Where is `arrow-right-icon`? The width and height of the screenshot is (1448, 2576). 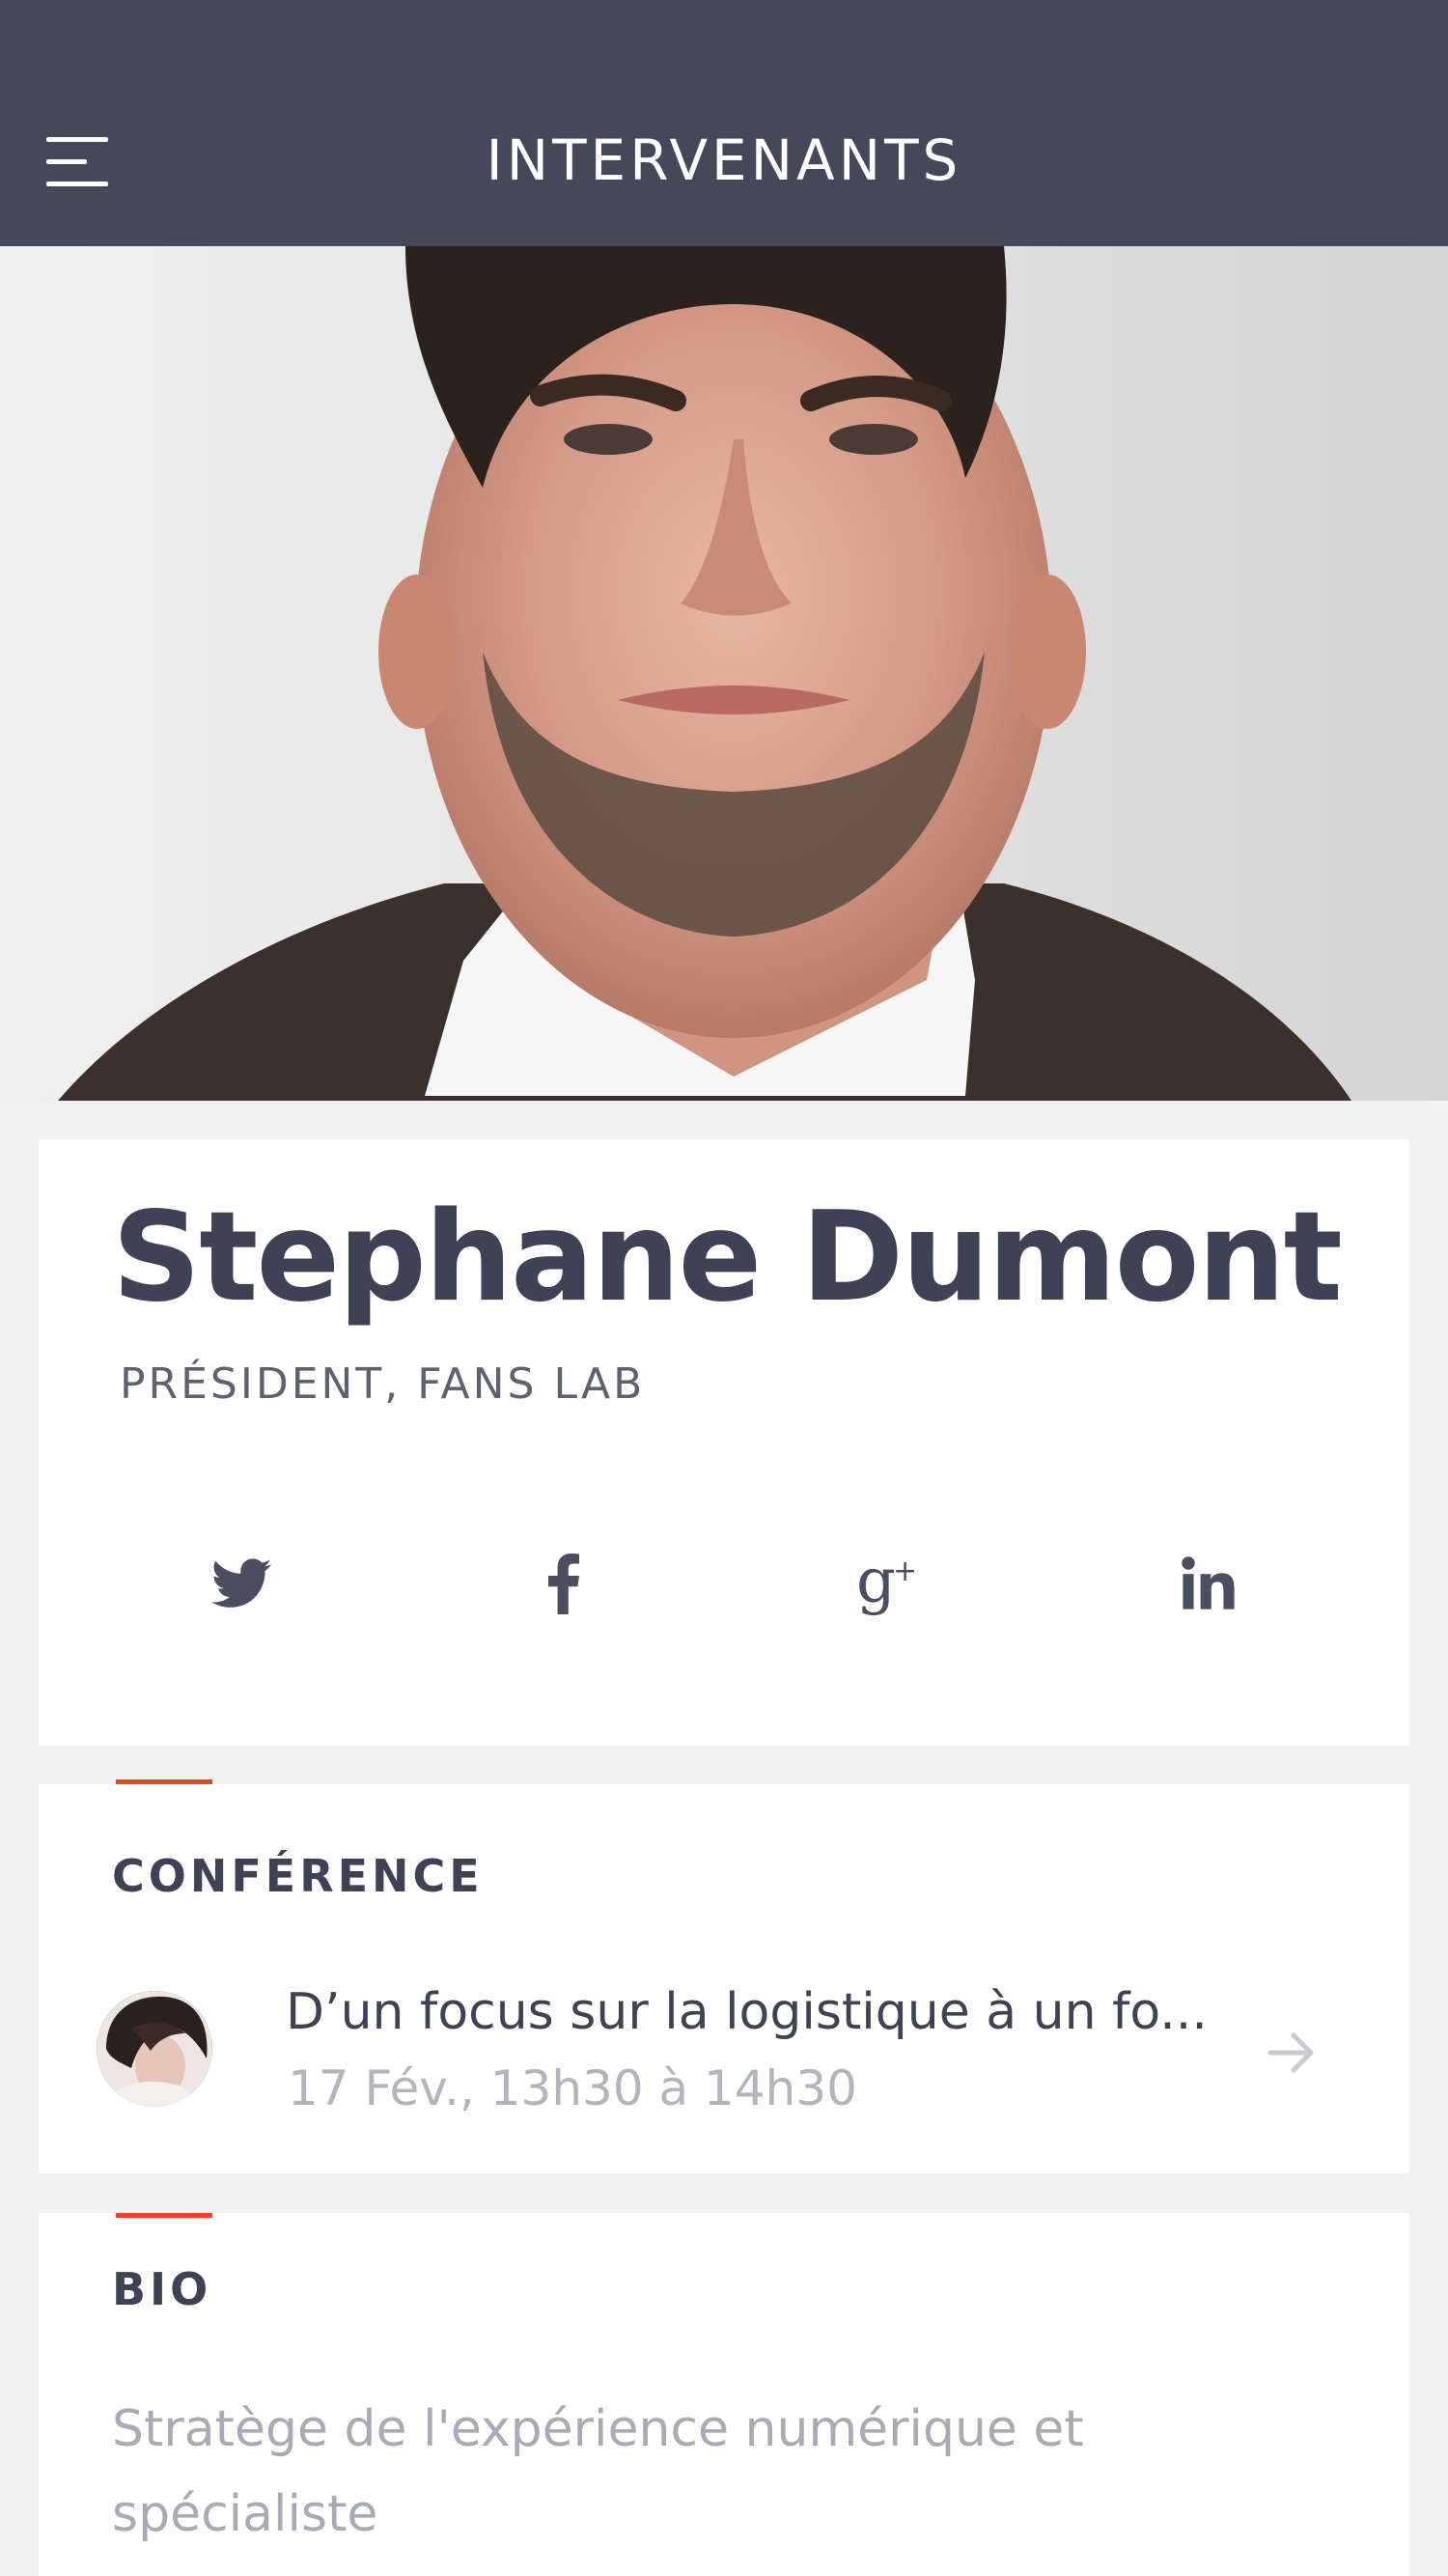 arrow-right-icon is located at coordinates (1291, 2052).